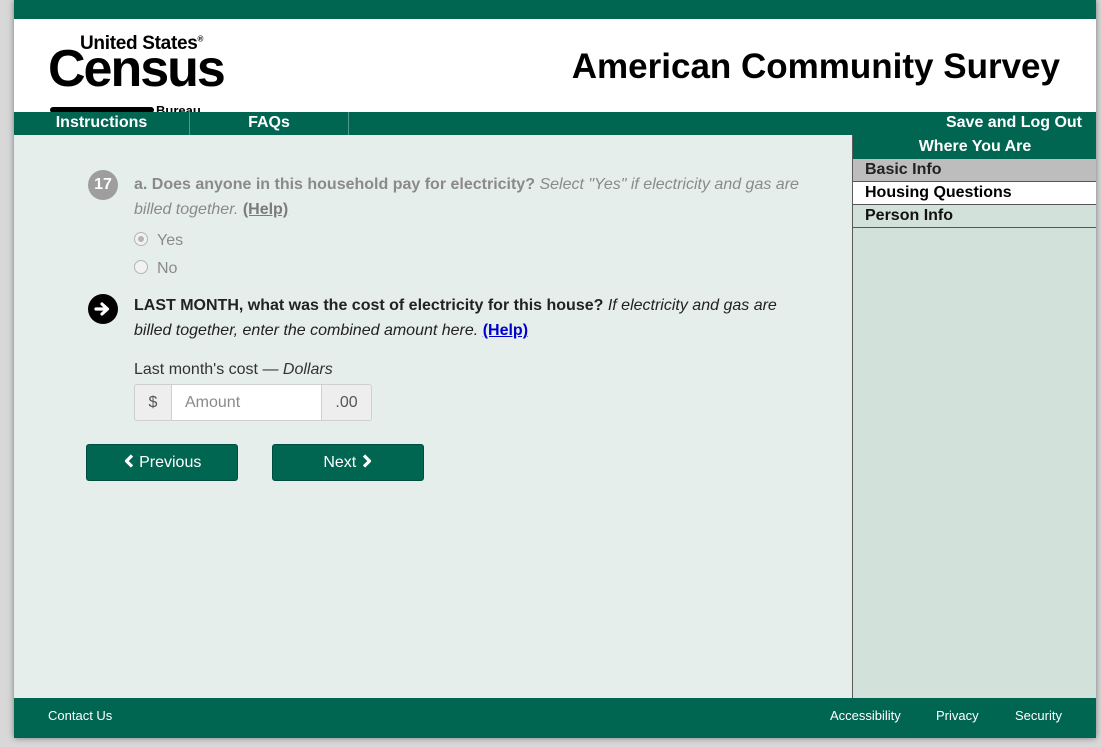 This screenshot has width=1101, height=747. What do you see at coordinates (1038, 715) in the screenshot?
I see `footer-security-link: Security` at bounding box center [1038, 715].